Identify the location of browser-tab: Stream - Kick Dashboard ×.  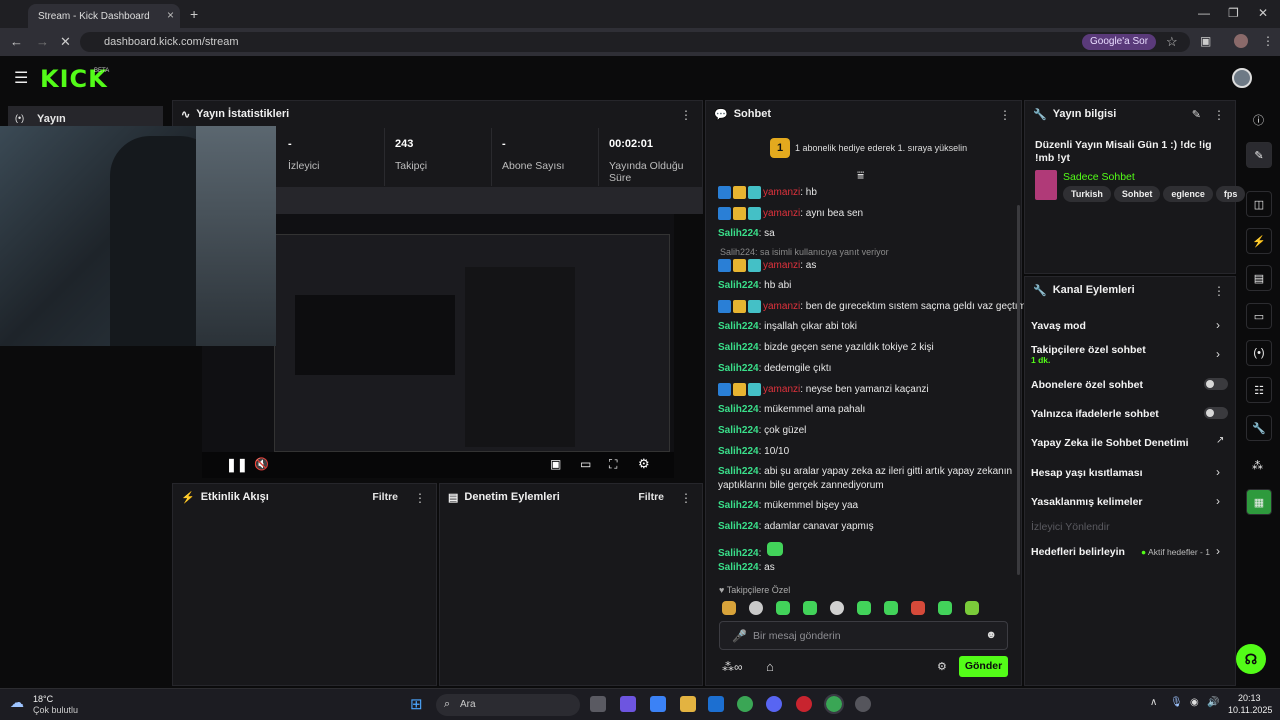
(104, 16).